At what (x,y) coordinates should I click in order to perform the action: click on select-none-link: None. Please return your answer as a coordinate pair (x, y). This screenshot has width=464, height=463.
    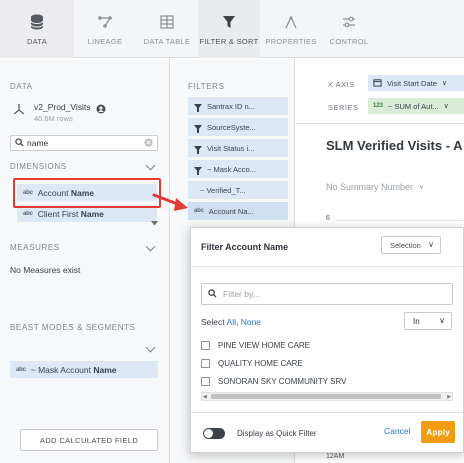
    Looking at the image, I should click on (251, 322).